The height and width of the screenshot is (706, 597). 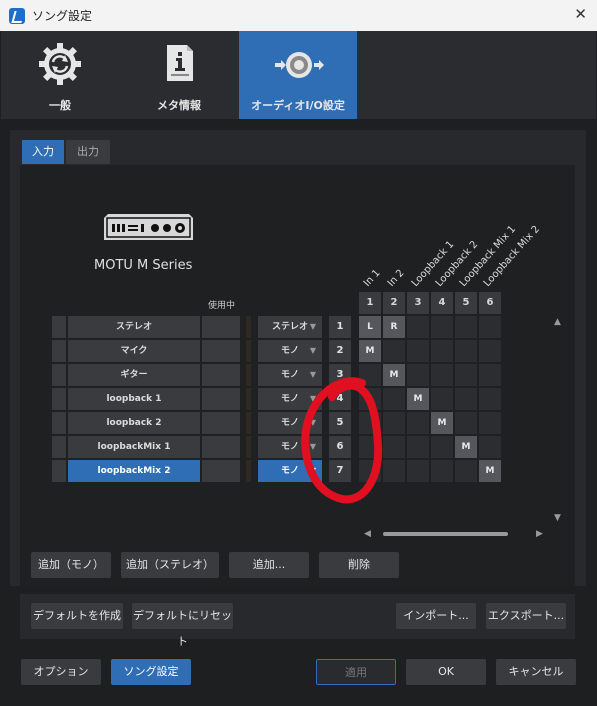 What do you see at coordinates (151, 672) in the screenshot?
I see `song-settings-button: ソング設定` at bounding box center [151, 672].